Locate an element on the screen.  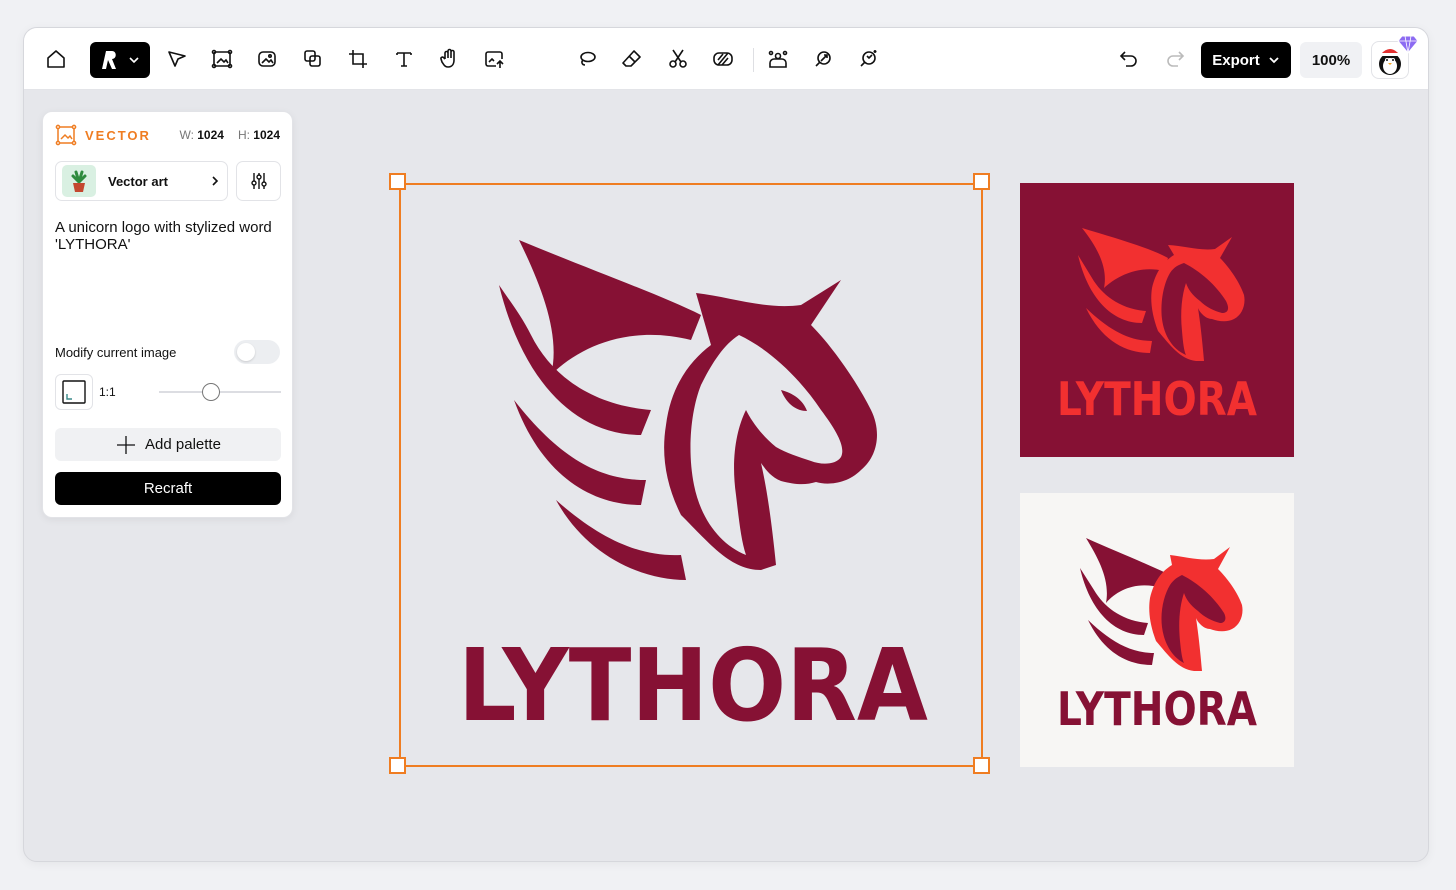
plus-icon is located at coordinates (126, 444).